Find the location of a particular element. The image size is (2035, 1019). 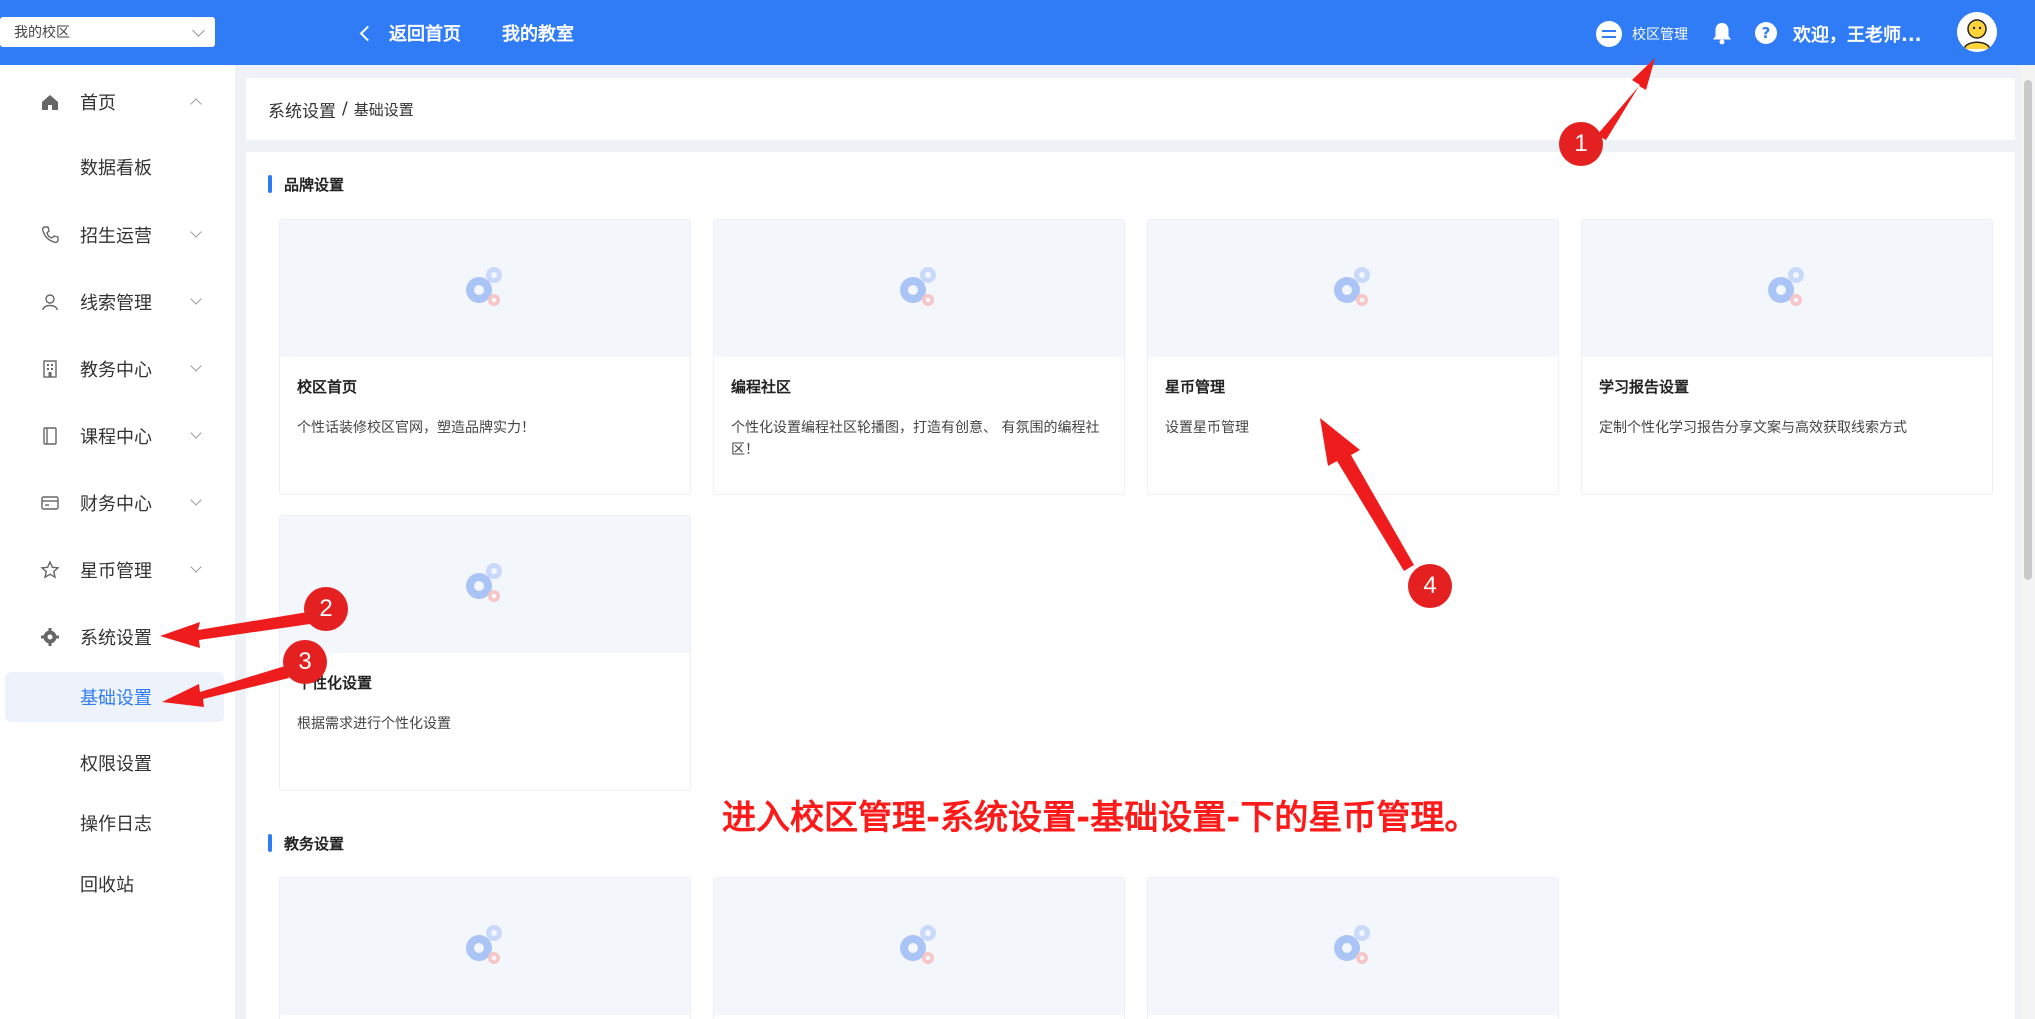

sidebar-item-permissions: 权限设置 is located at coordinates (117, 763).